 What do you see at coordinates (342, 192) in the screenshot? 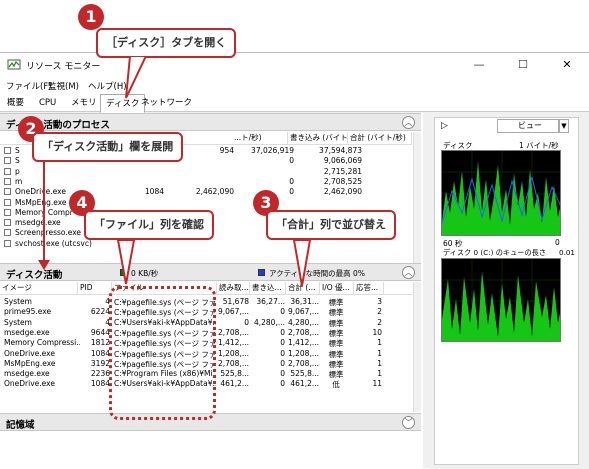
I see `process-total: 2,462,090` at bounding box center [342, 192].